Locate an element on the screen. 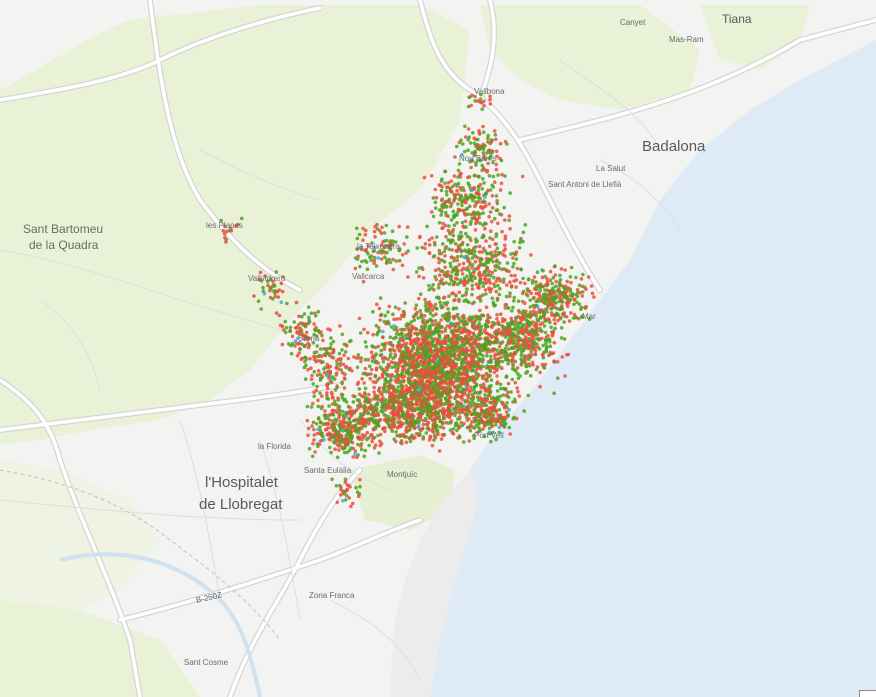  resize-corner is located at coordinates (867, 693).